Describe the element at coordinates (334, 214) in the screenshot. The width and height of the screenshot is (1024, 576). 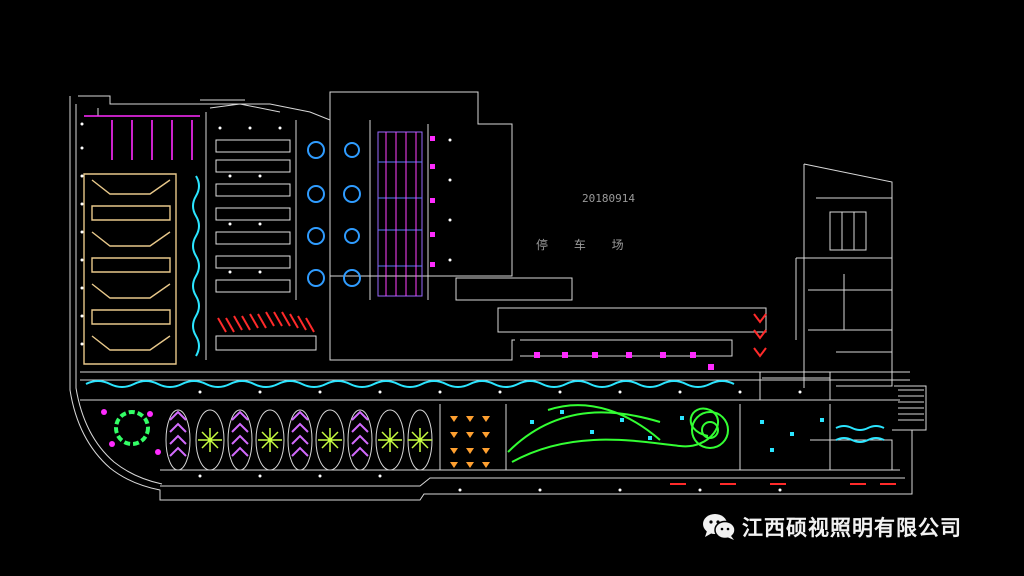
I see `blue-ring-fixtures` at that location.